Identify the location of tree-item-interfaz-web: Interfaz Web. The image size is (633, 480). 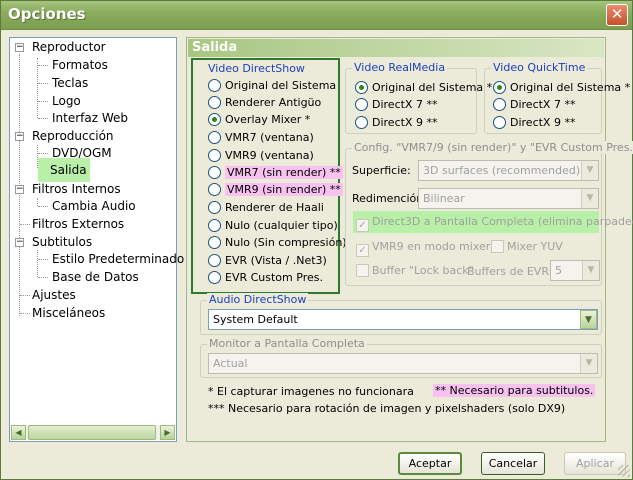
(90, 118).